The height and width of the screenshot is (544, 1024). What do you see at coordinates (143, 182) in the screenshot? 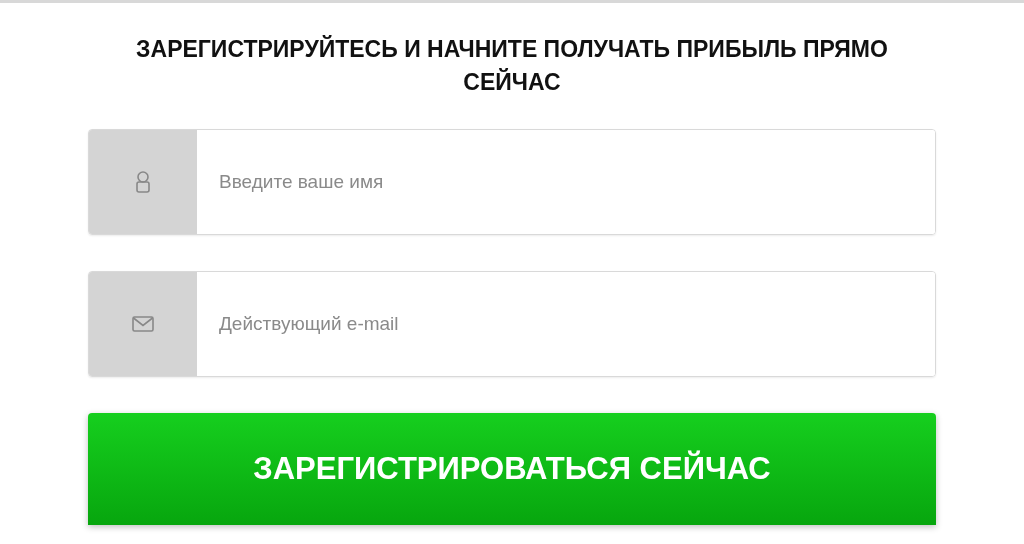
I see `user-icon` at bounding box center [143, 182].